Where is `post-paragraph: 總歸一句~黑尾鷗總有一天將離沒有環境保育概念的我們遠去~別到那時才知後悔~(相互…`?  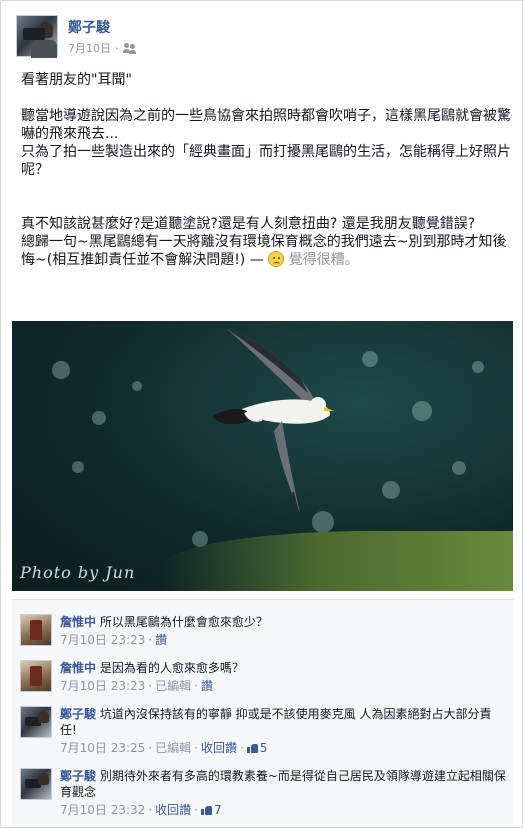 post-paragraph: 總歸一句~黑尾鷗總有一天將離沒有環境保育概念的我們遠去~別到那時才知後悔~(相互… is located at coordinates (266, 251).